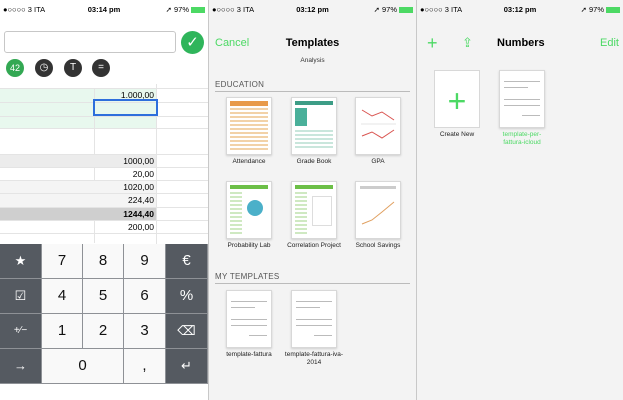 The image size is (623, 400). Describe the element at coordinates (145, 366) in the screenshot. I see `comma-key: ,` at that location.